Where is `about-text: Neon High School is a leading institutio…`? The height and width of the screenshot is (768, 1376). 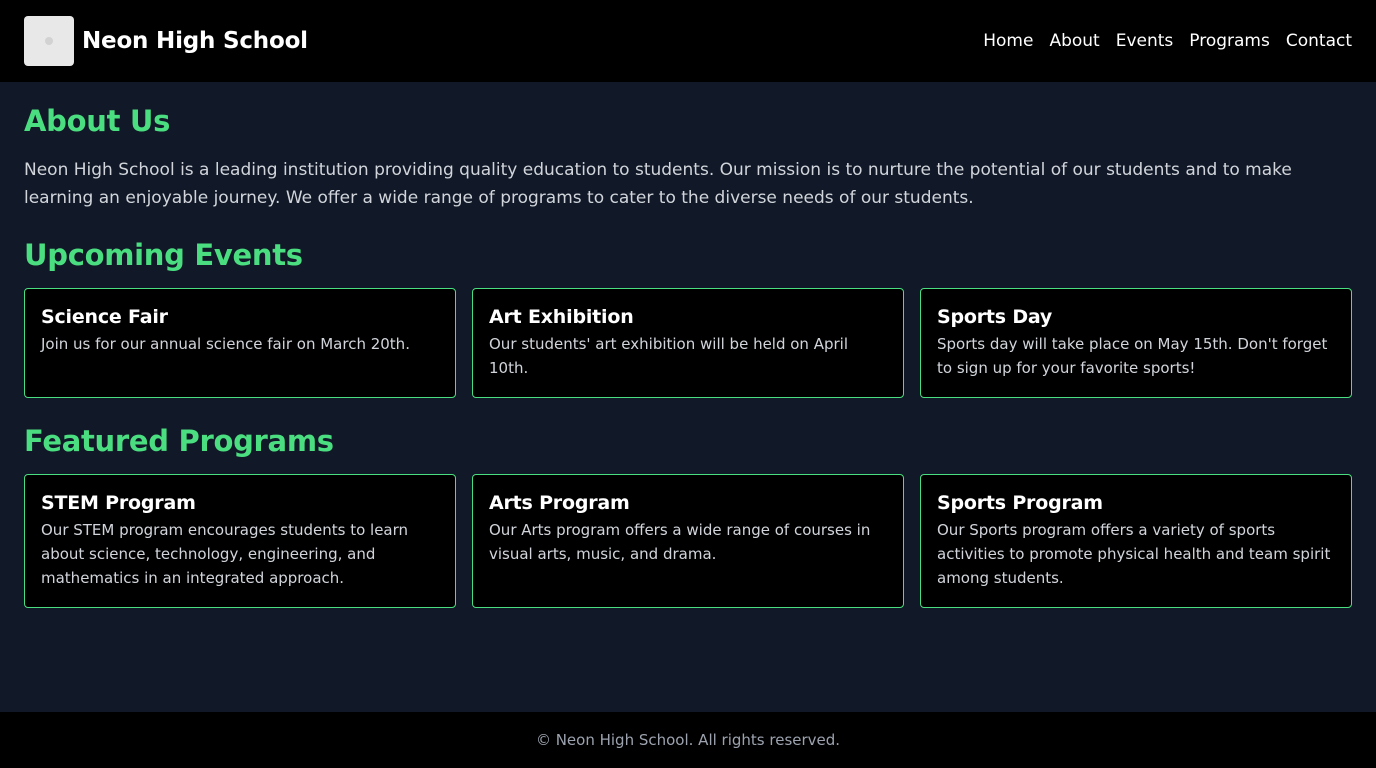 about-text: Neon High School is a leading institutio… is located at coordinates (658, 184).